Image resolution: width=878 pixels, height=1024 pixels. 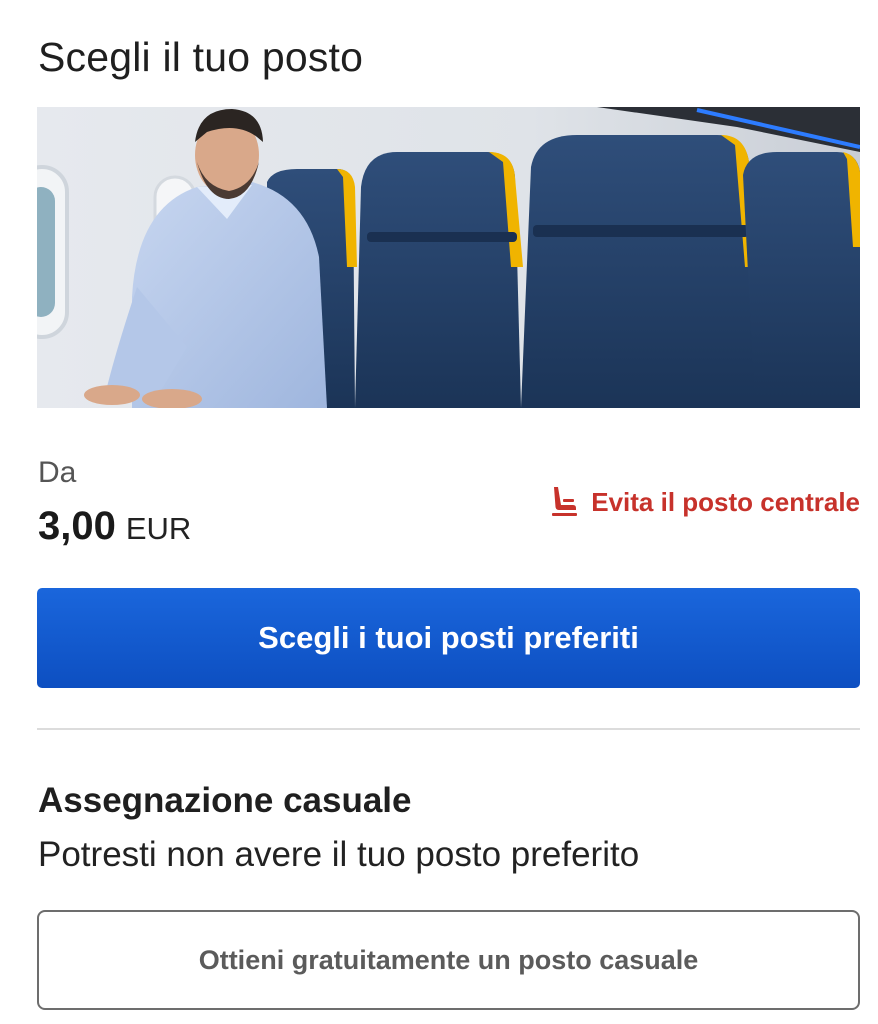 What do you see at coordinates (448, 729) in the screenshot?
I see `divider` at bounding box center [448, 729].